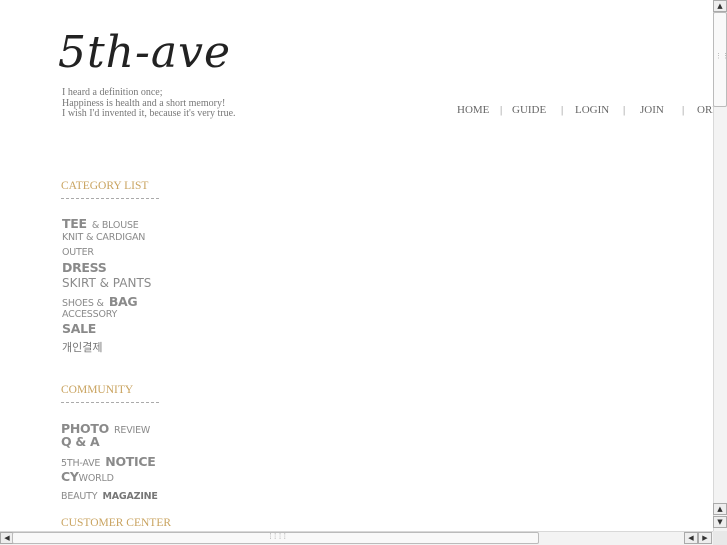 This screenshot has height=545, width=727. What do you see at coordinates (106, 283) in the screenshot?
I see `category-skirt-pants: SKIRT & PANTS` at bounding box center [106, 283].